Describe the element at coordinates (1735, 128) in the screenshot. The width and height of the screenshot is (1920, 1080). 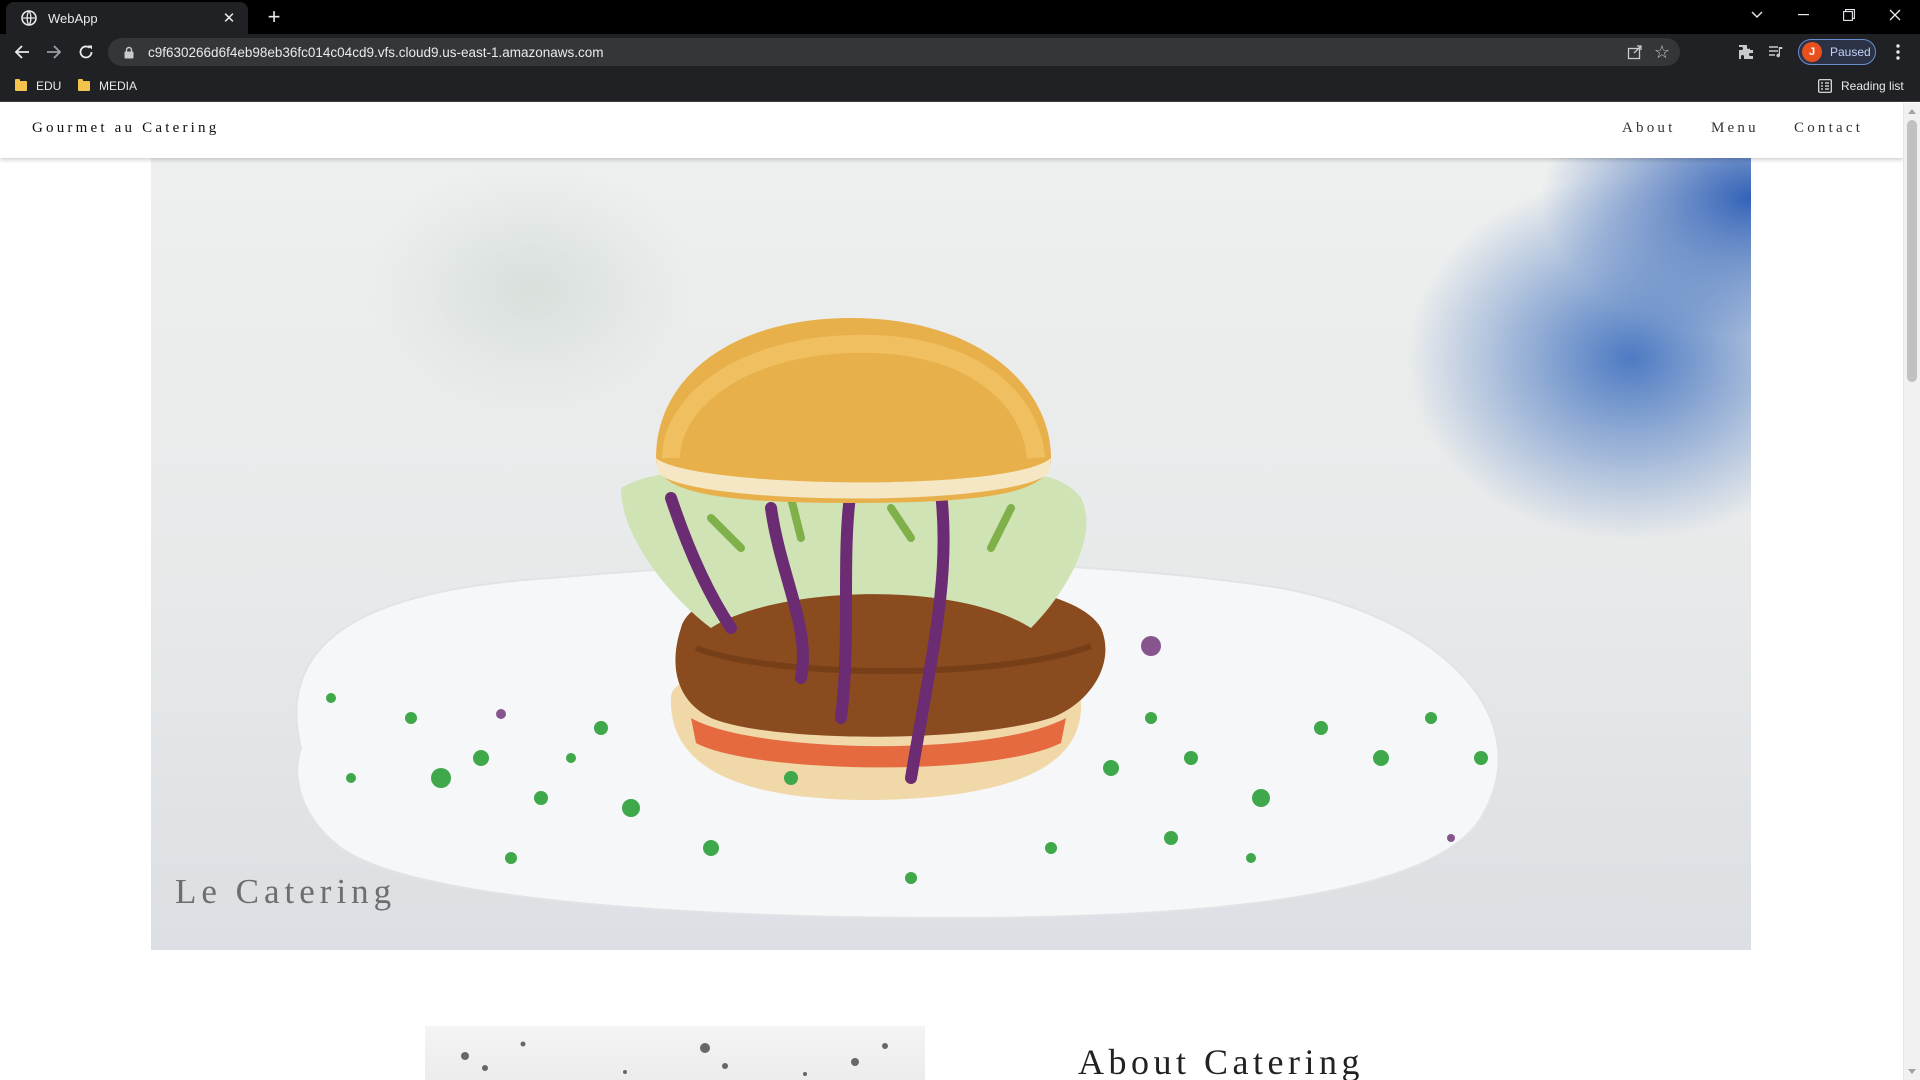
I see `nav-link-menu: Menu` at that location.